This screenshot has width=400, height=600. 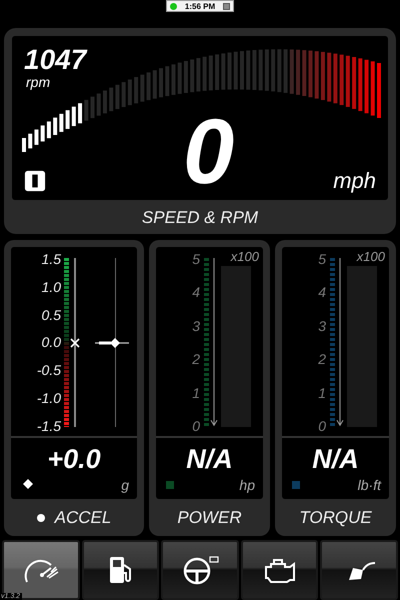 What do you see at coordinates (226, 6) in the screenshot?
I see `square-icon` at bounding box center [226, 6].